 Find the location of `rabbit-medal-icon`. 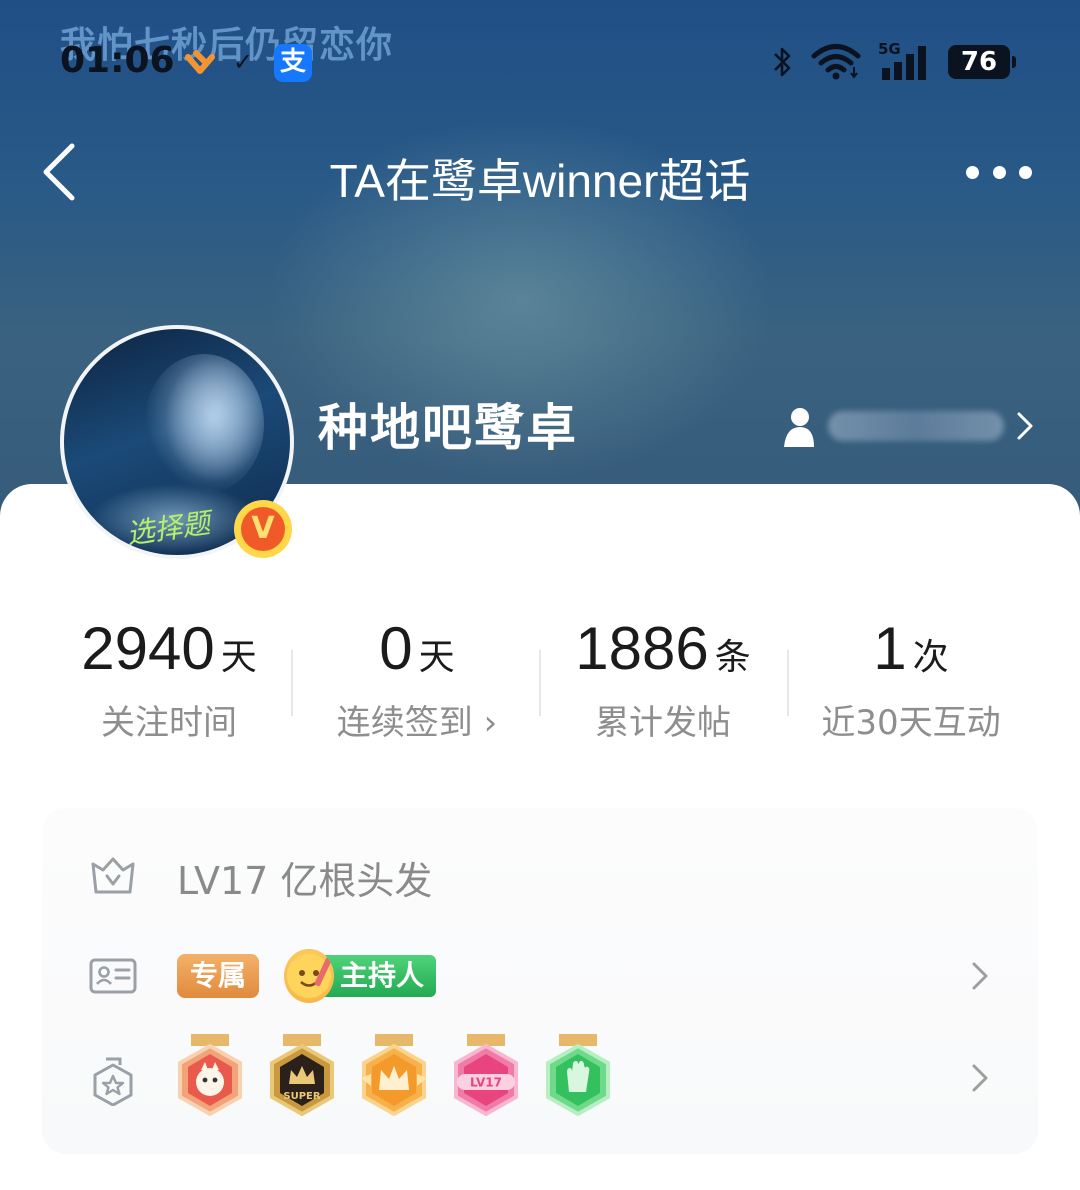

rabbit-medal-icon is located at coordinates (210, 1075).